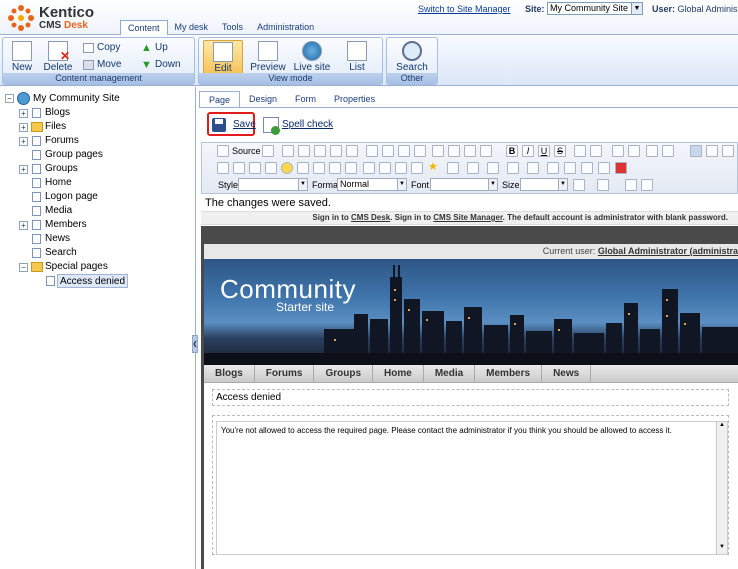 The height and width of the screenshot is (569, 738). Describe the element at coordinates (271, 168) in the screenshot. I see `horizontal-rule-icon` at that location.